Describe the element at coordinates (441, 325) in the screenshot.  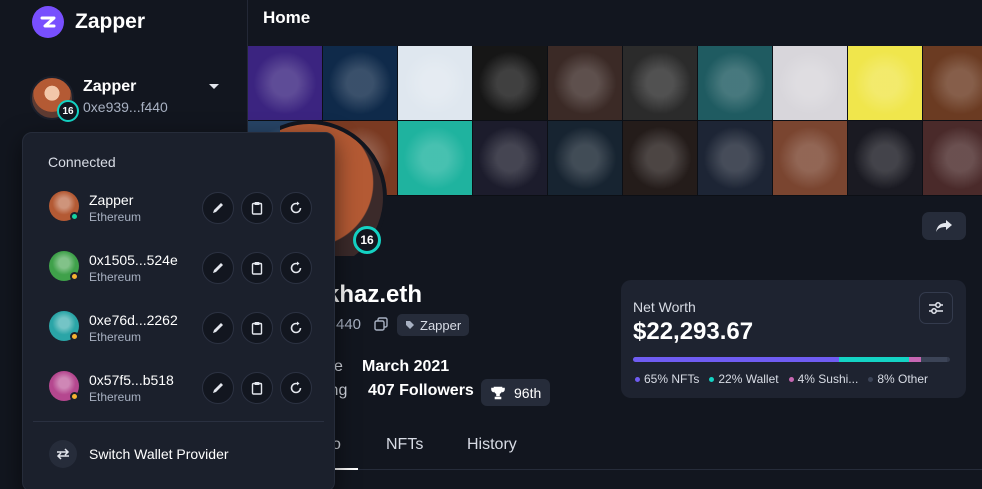
I see `profile-tag-label: Zapper` at that location.